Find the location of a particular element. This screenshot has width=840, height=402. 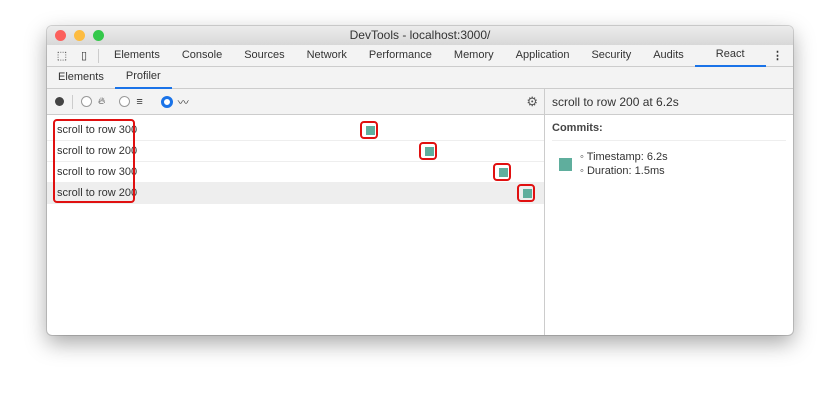

interactions-icon: 〰 is located at coordinates (183, 102).